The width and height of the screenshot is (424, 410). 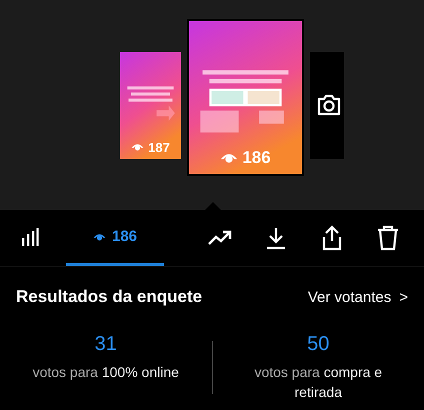 I want to click on viewers-tab: 186, so click(x=115, y=238).